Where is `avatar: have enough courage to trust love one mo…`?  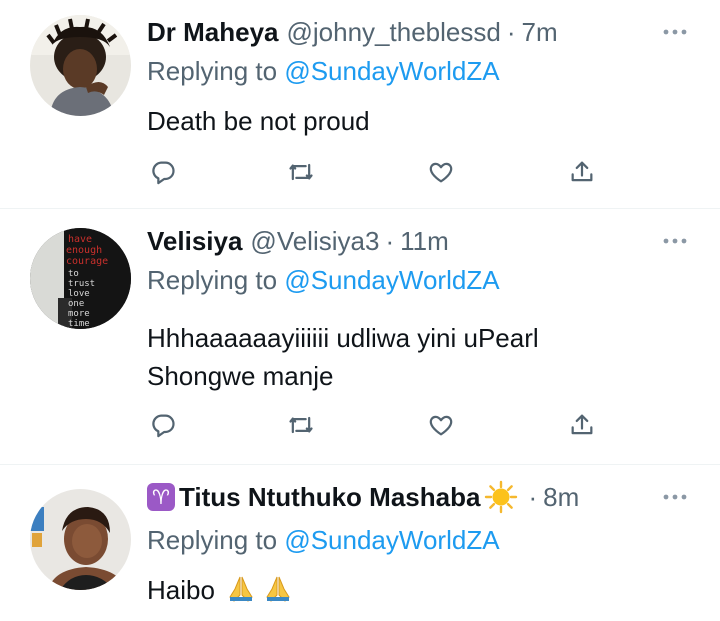
avatar: have enough courage to trust love one mo… is located at coordinates (80, 278).